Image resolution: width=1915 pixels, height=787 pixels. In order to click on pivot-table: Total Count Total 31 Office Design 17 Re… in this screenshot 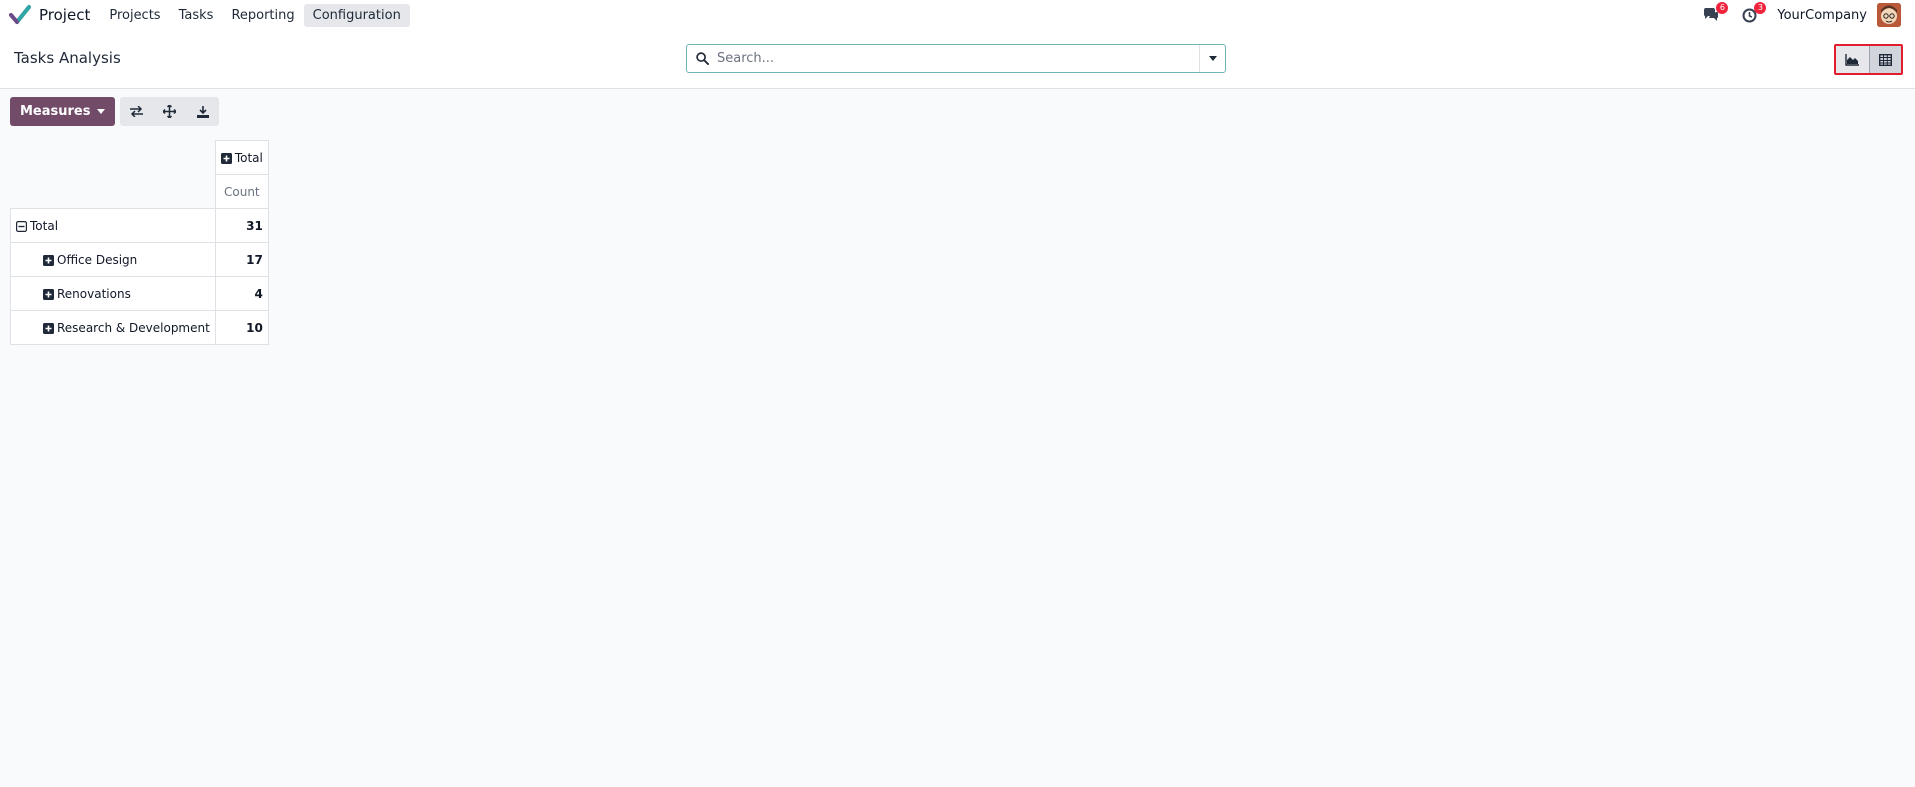, I will do `click(139, 242)`.